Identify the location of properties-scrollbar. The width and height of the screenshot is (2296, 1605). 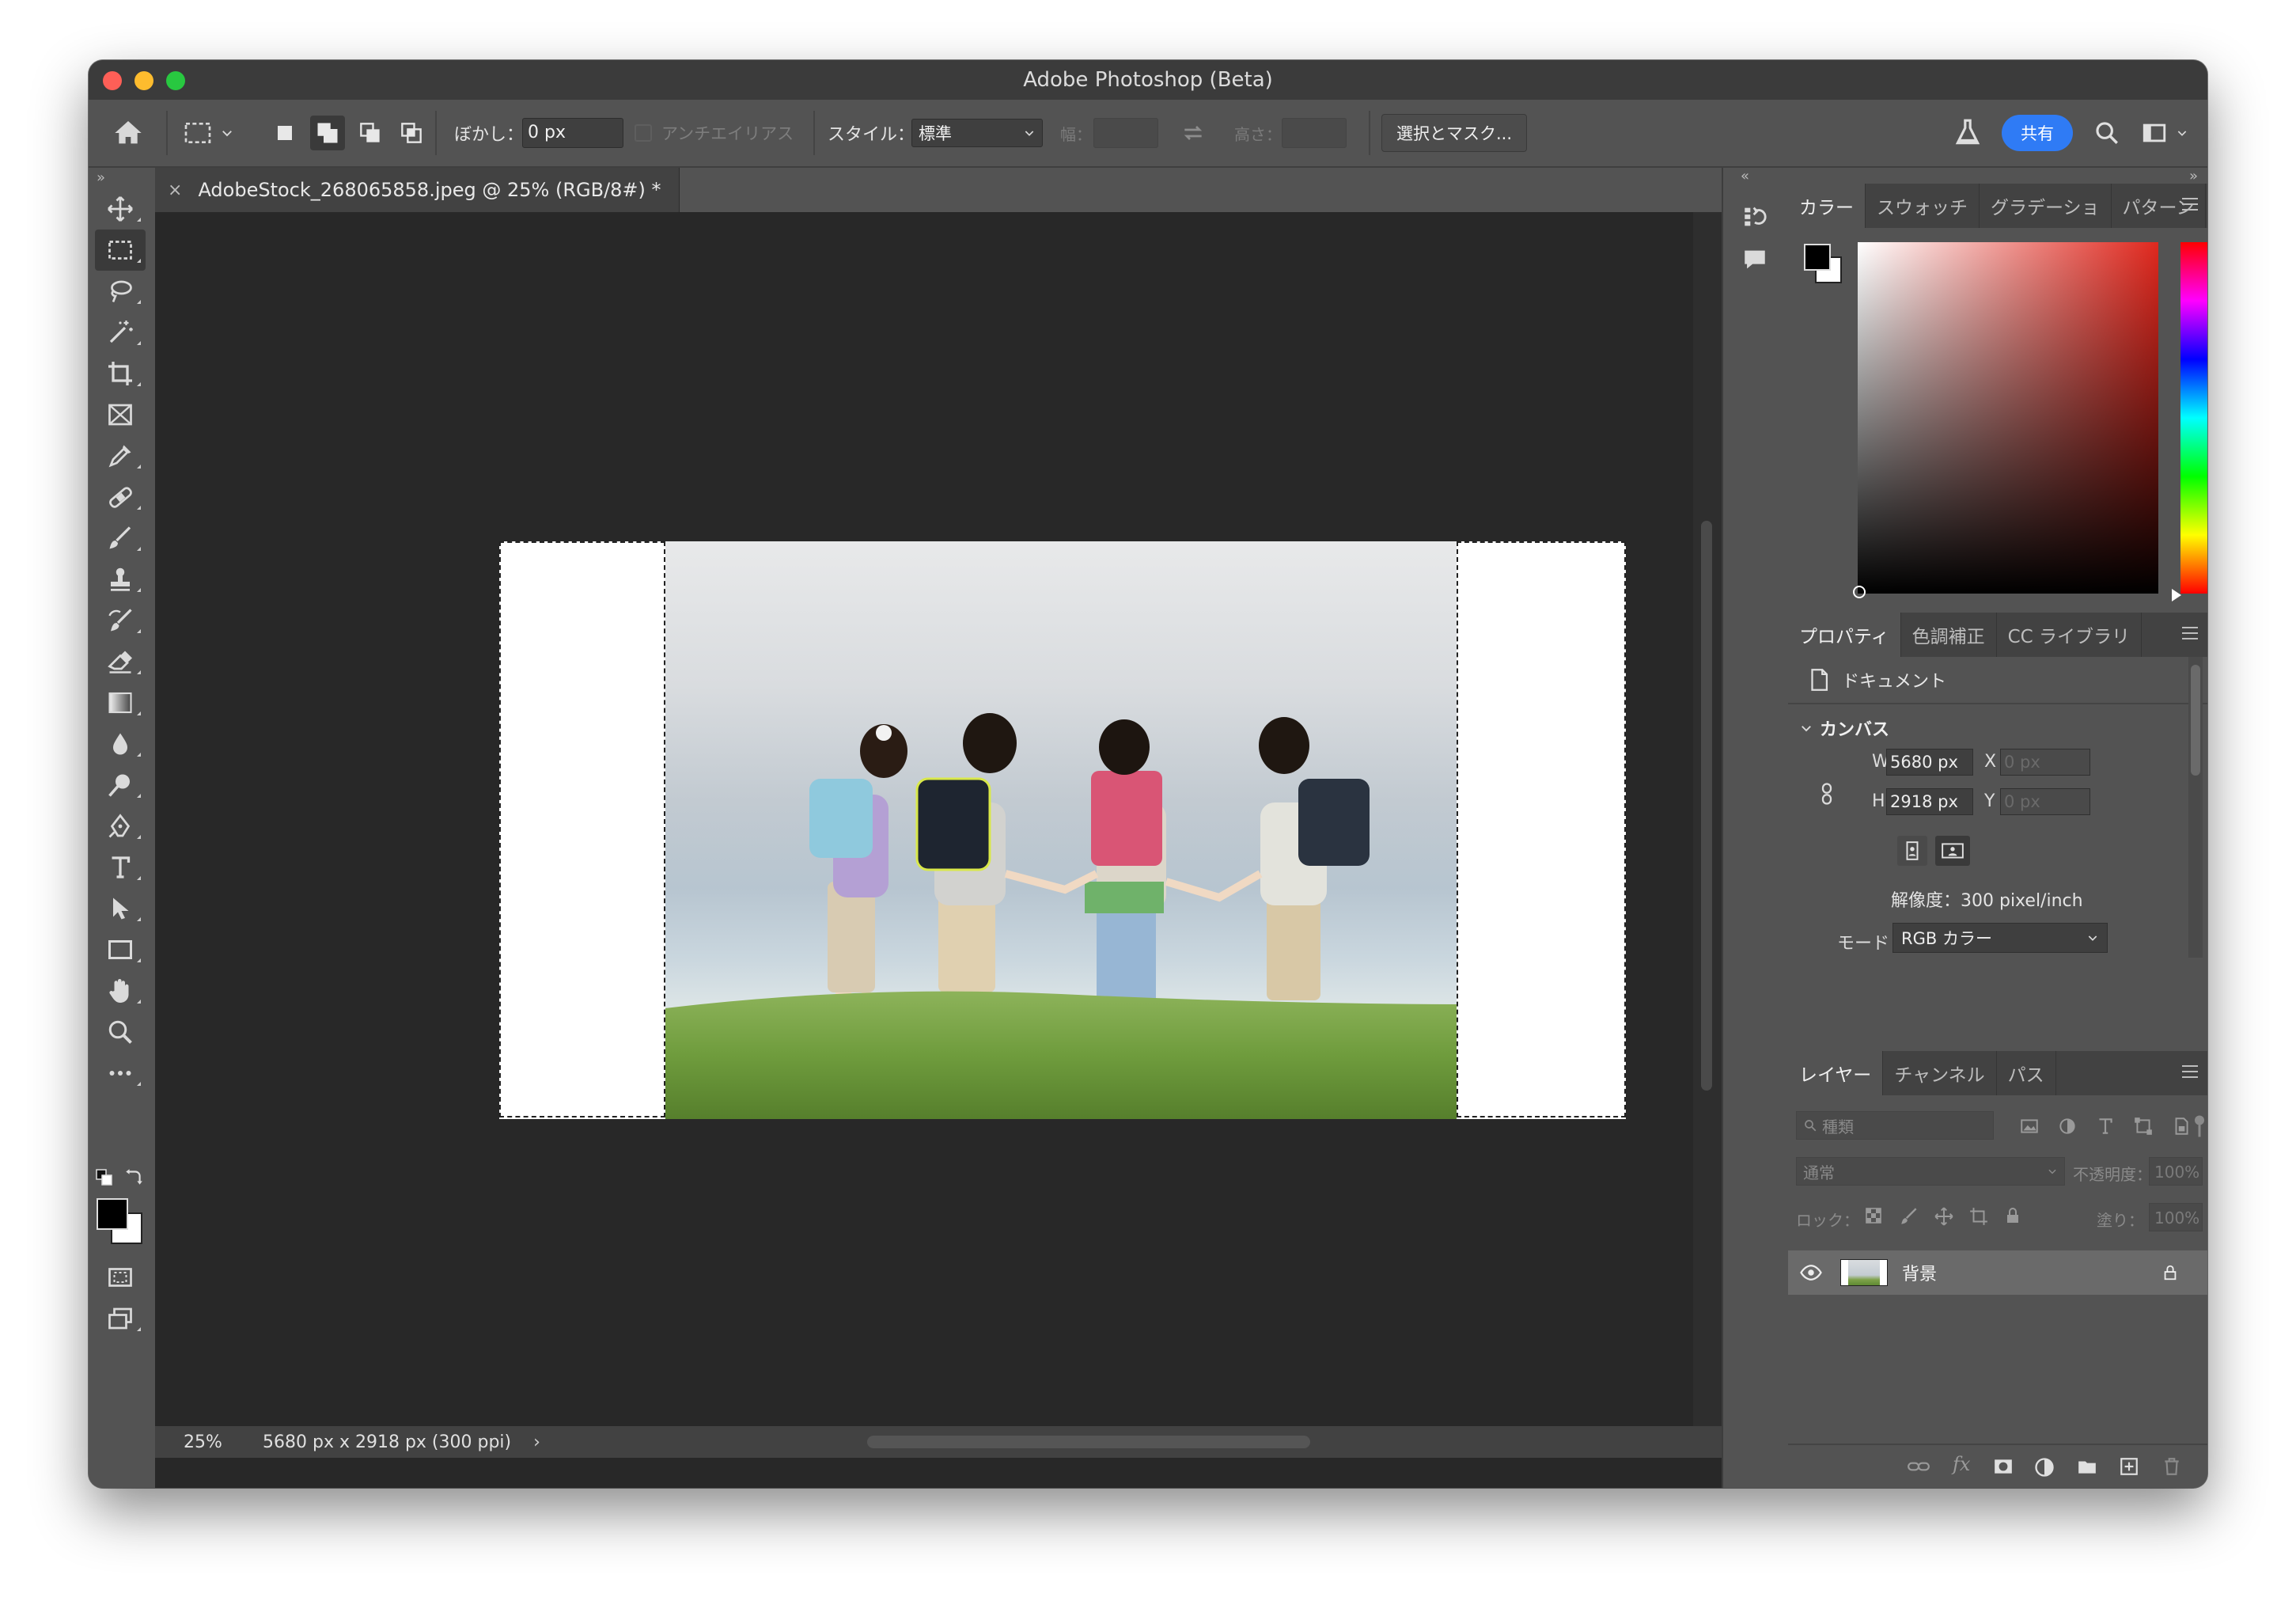
(2196, 808).